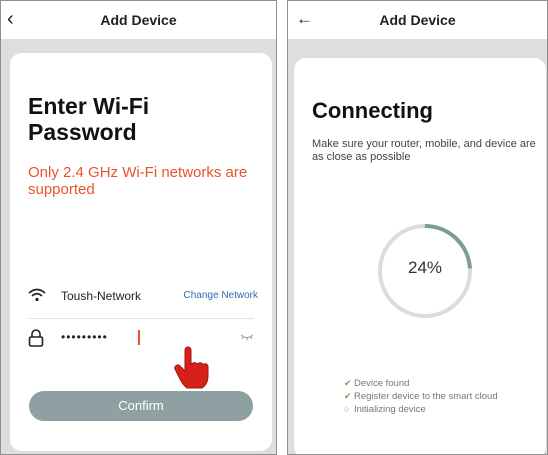 This screenshot has width=548, height=455. What do you see at coordinates (139, 337) in the screenshot?
I see `text-caret` at bounding box center [139, 337].